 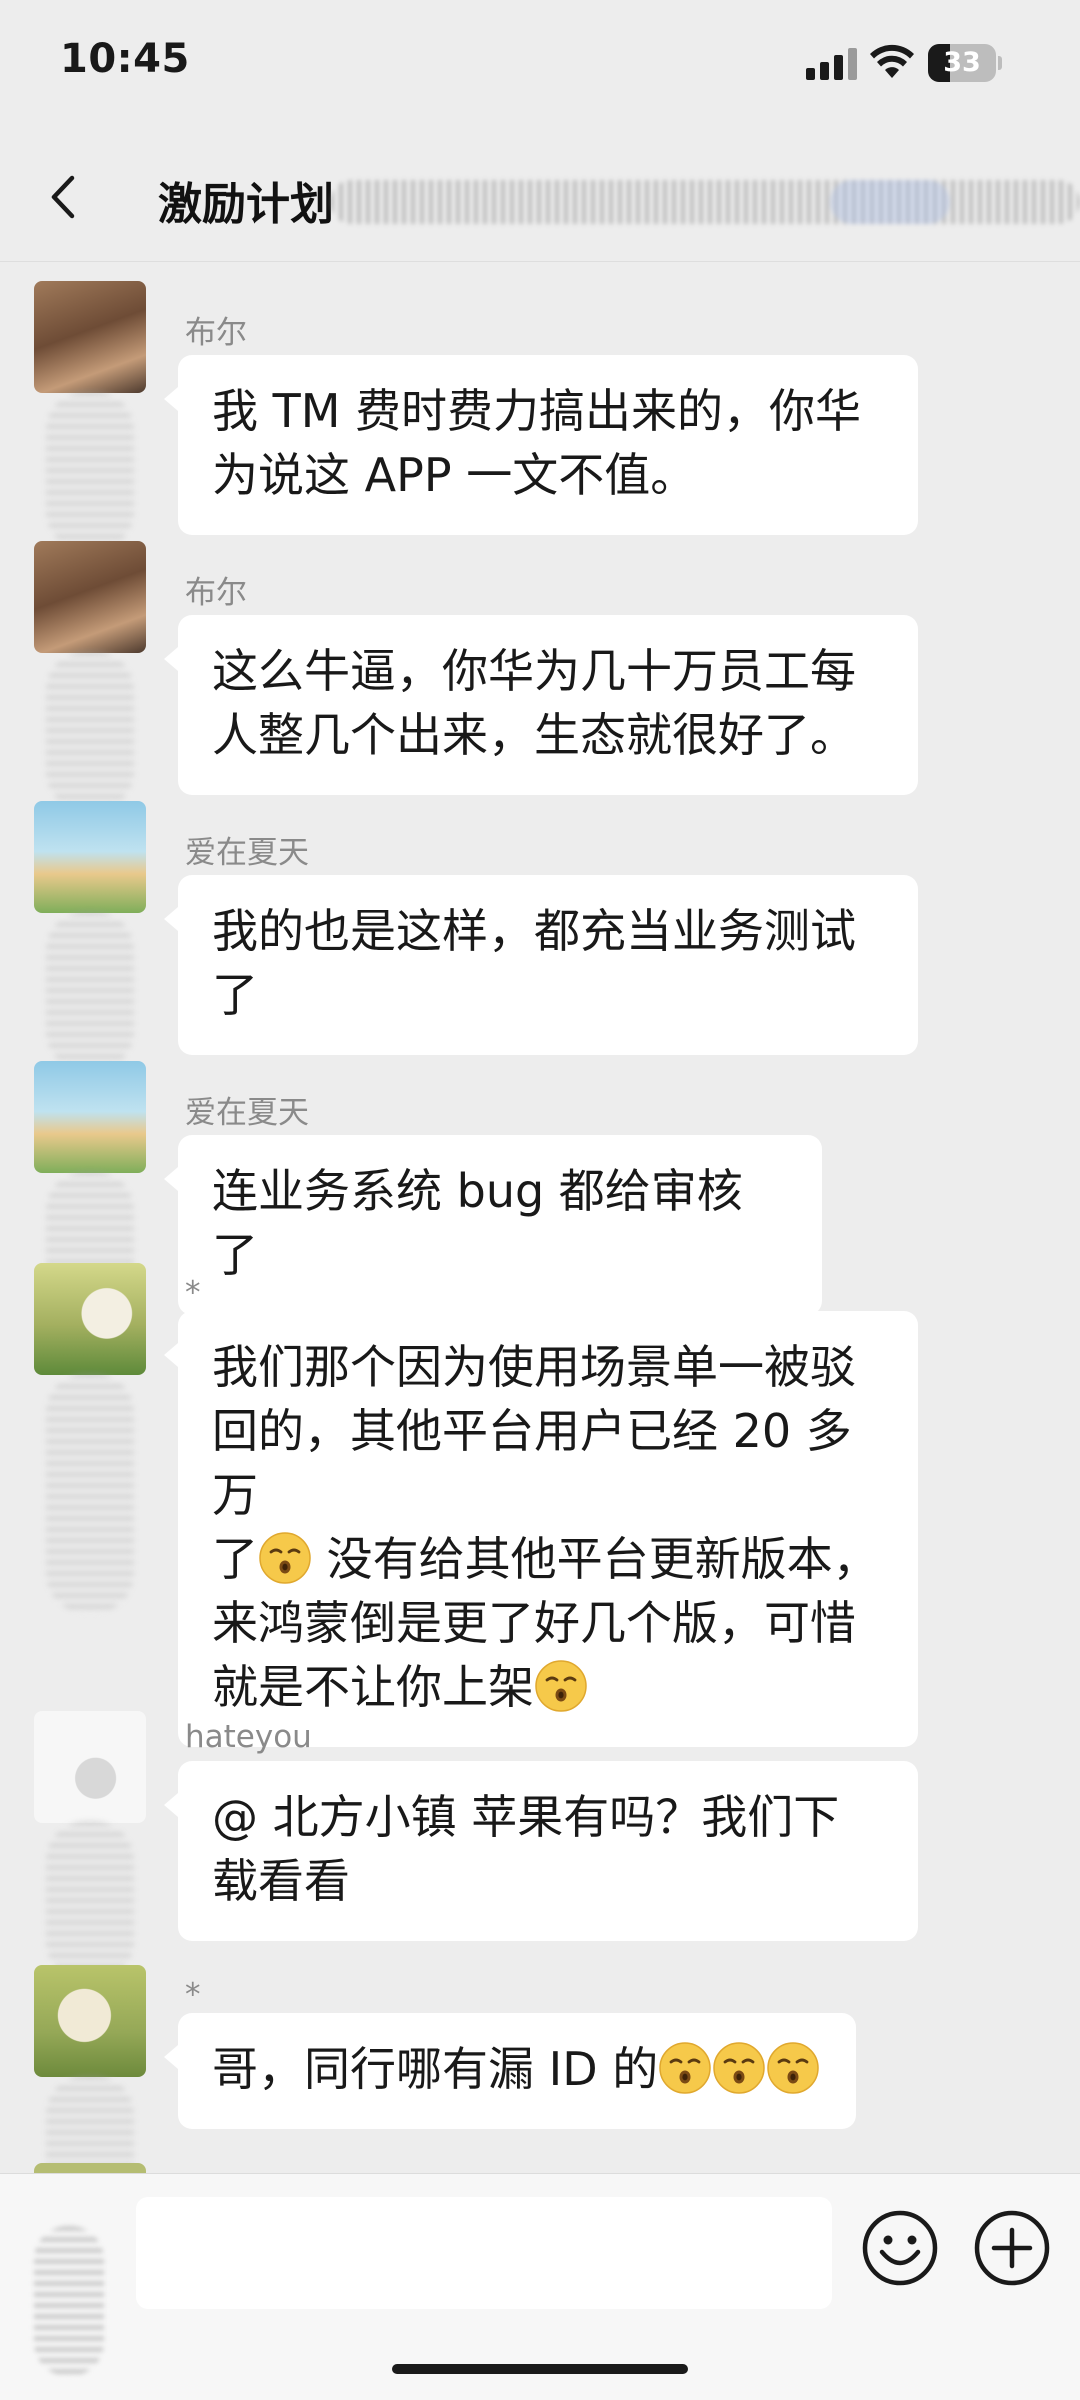 I want to click on battery-icon: 33, so click(x=965, y=63).